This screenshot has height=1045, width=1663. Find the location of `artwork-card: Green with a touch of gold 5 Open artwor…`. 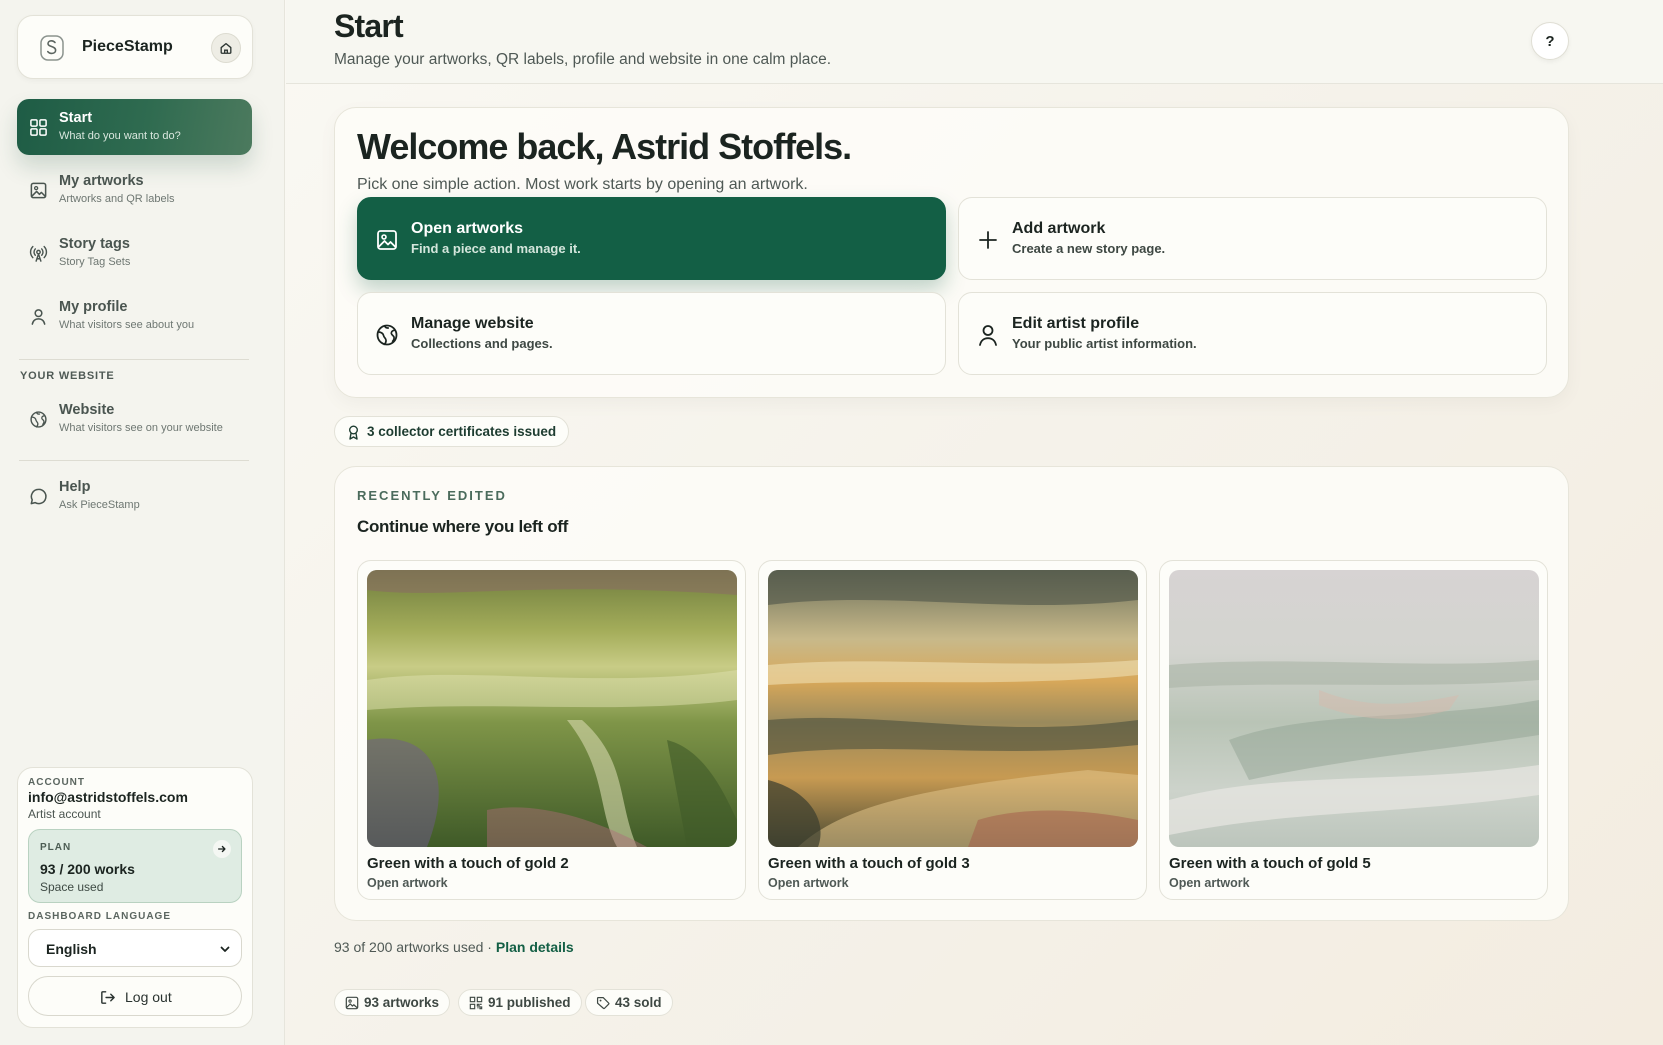

artwork-card: Green with a touch of gold 5 Open artwor… is located at coordinates (1353, 730).